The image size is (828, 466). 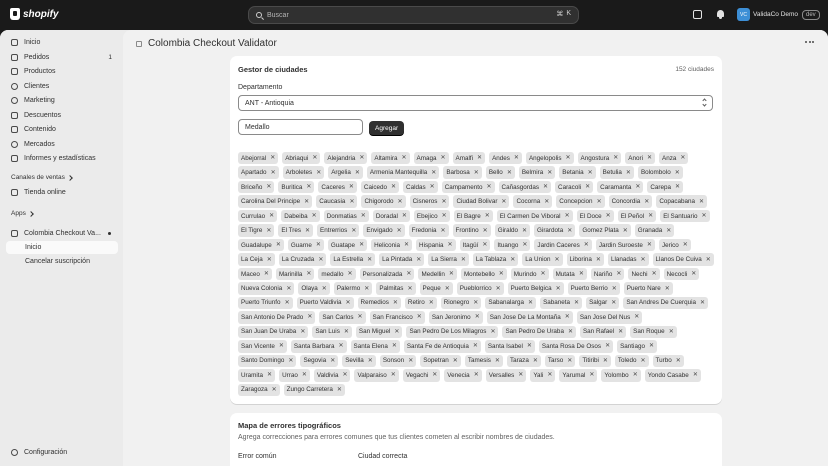 I want to click on sidebar-item-inicio: Inicio, so click(x=62, y=42).